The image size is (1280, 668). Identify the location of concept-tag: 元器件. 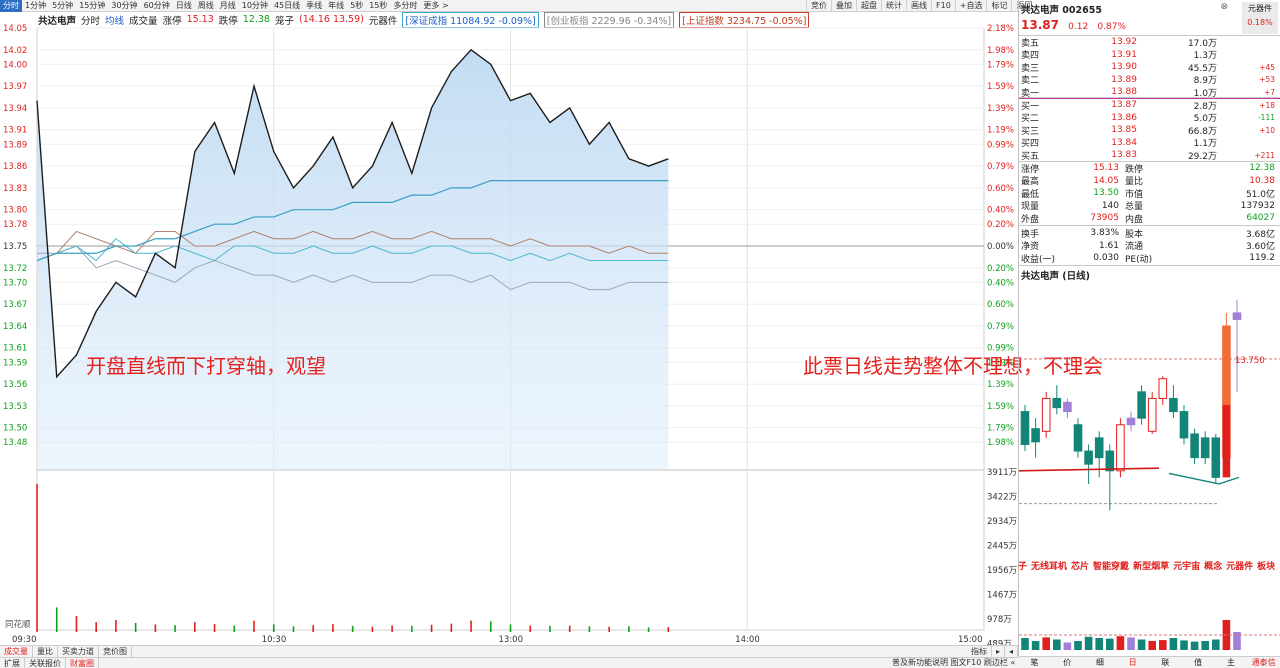
(1239, 567).